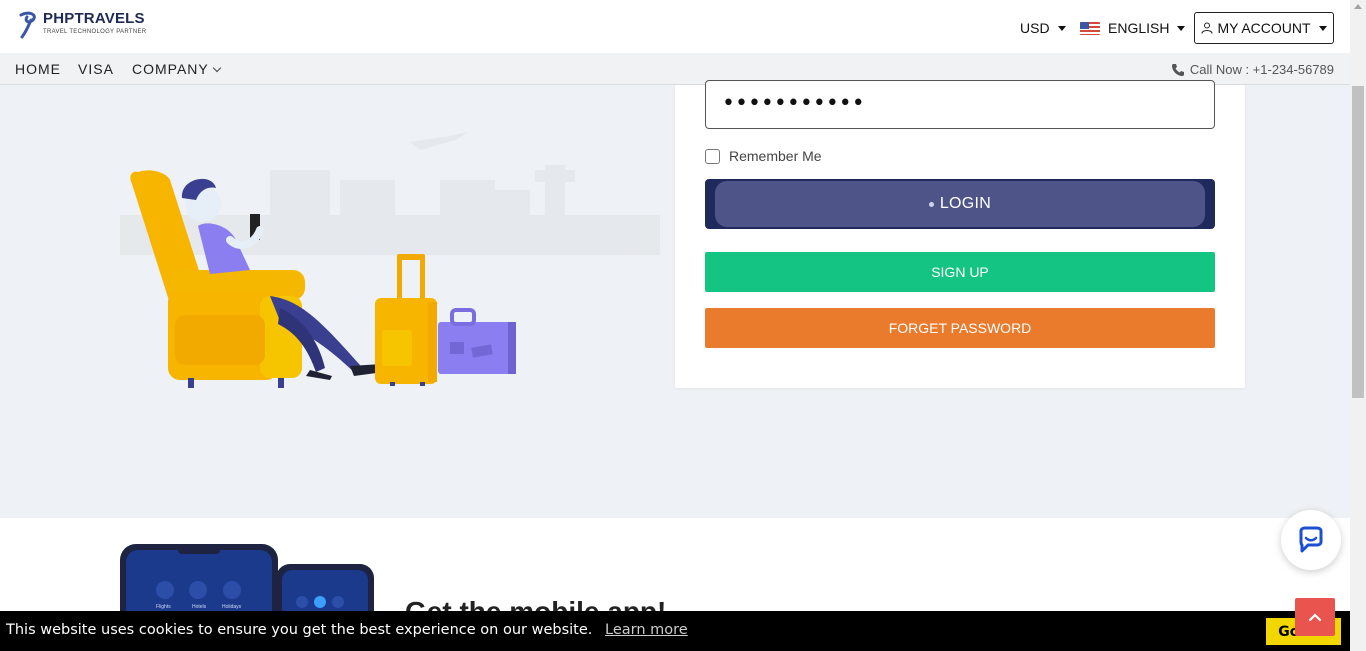 The image size is (1366, 651). I want to click on back-to-top-button, so click(1315, 617).